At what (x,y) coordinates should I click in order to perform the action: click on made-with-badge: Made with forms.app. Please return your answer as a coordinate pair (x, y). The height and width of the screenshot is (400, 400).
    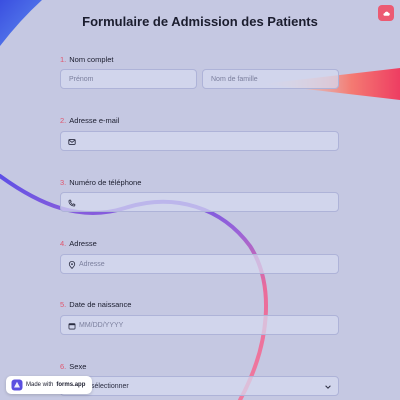
    Looking at the image, I should click on (49, 385).